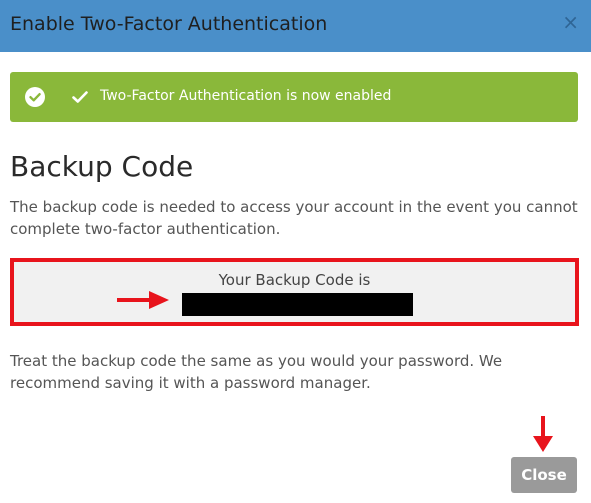  I want to click on arrow-down-icon, so click(543, 434).